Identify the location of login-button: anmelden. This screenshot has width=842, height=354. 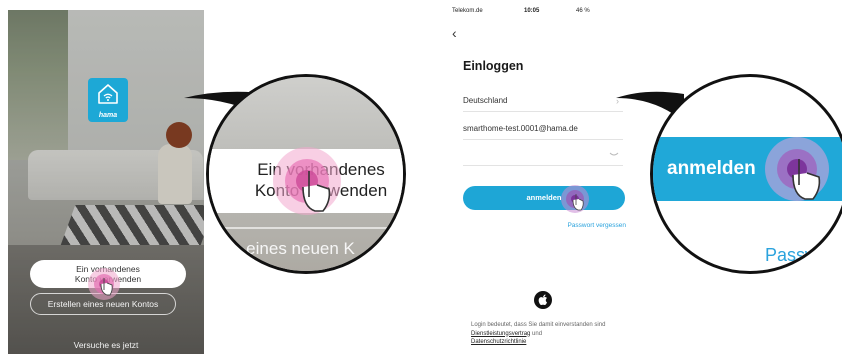
(544, 198).